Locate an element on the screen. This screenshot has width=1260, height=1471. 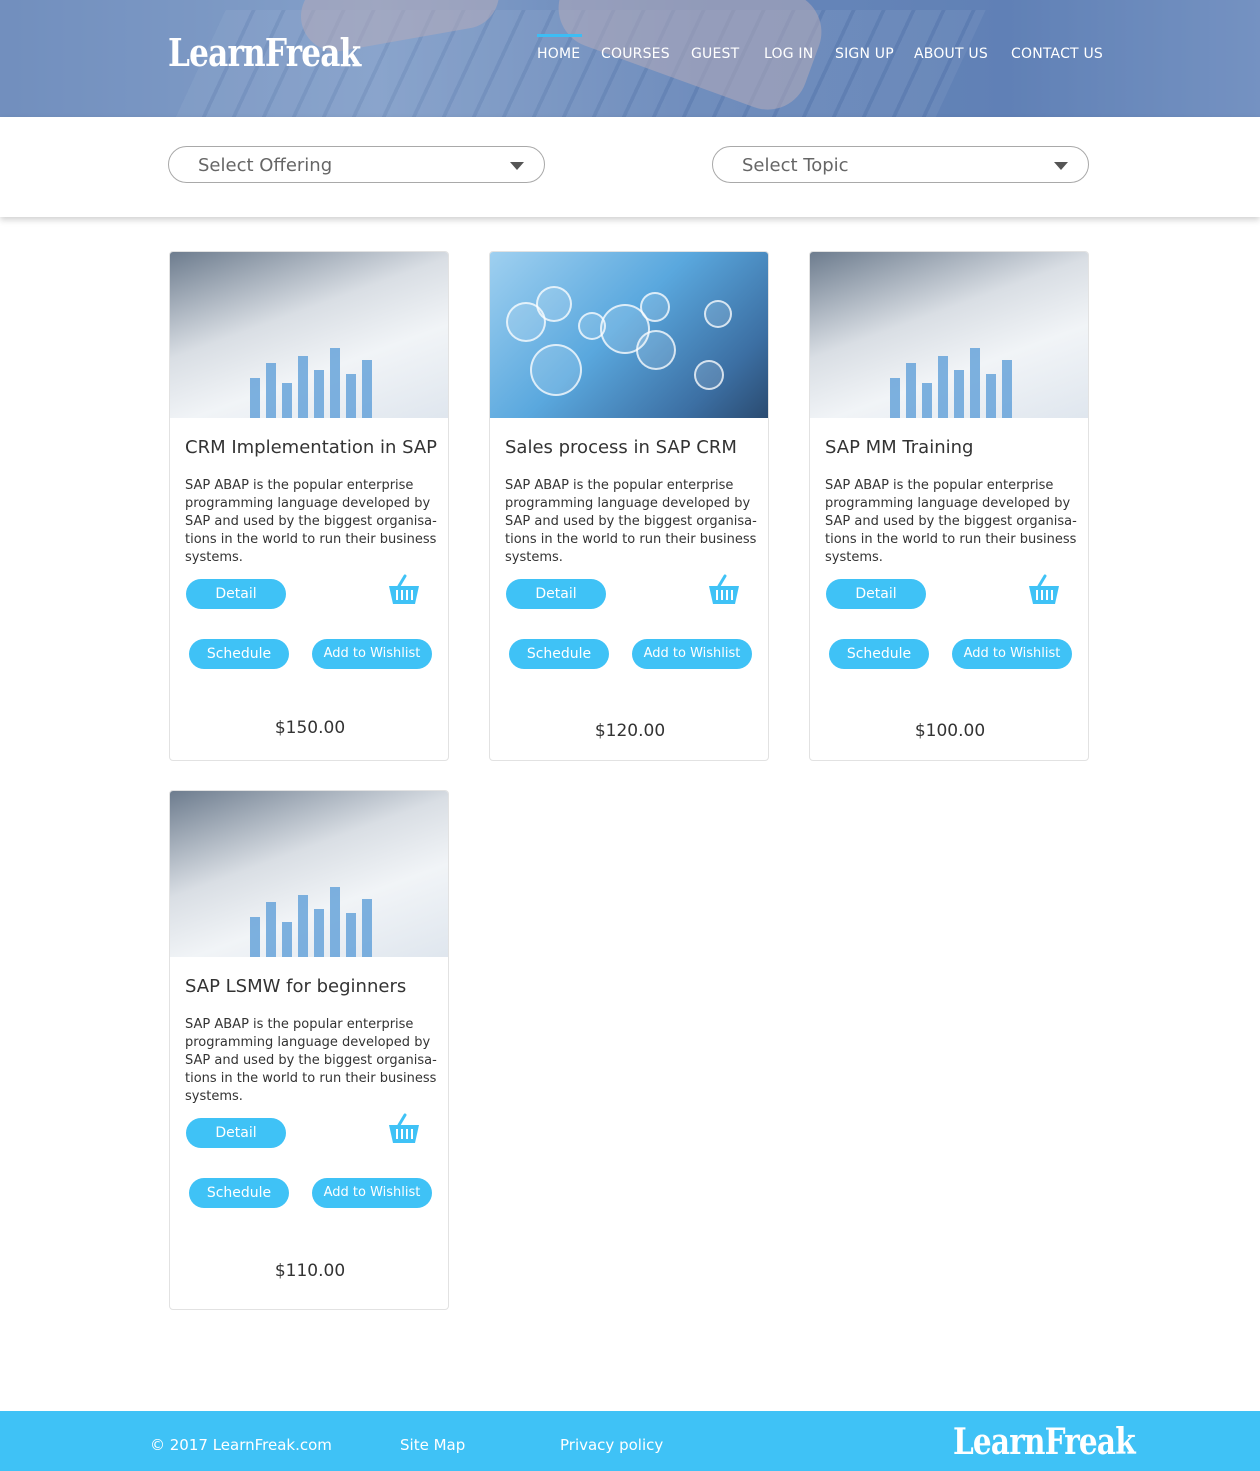
logo: LearnFreak is located at coordinates (264, 52).